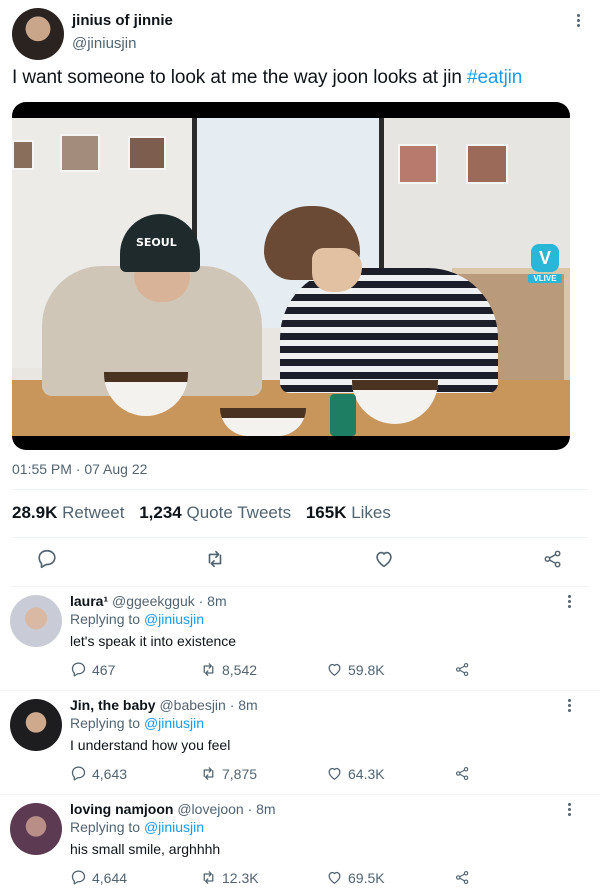 Image resolution: width=600 pixels, height=896 pixels. I want to click on reply-count: 4,644, so click(110, 877).